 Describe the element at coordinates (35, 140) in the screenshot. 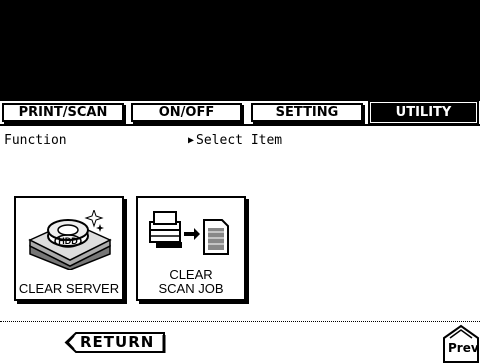

I see `function-label: Function` at that location.